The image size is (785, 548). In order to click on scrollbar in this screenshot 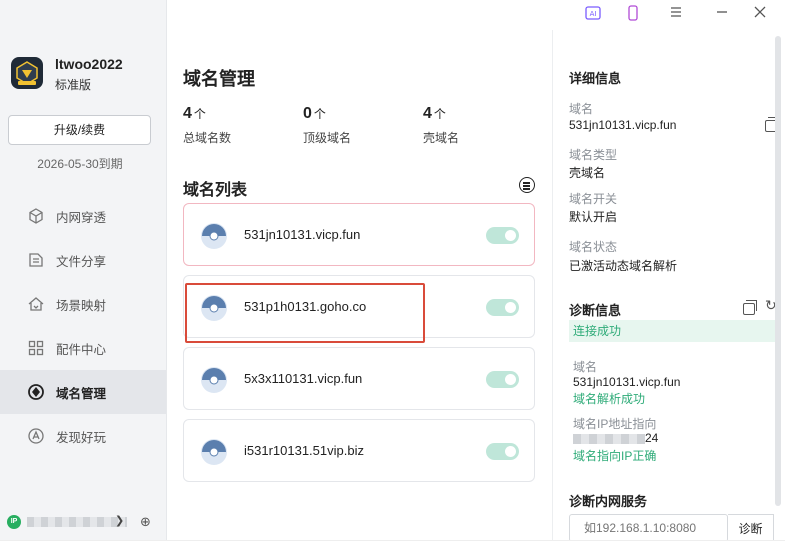, I will do `click(778, 271)`.